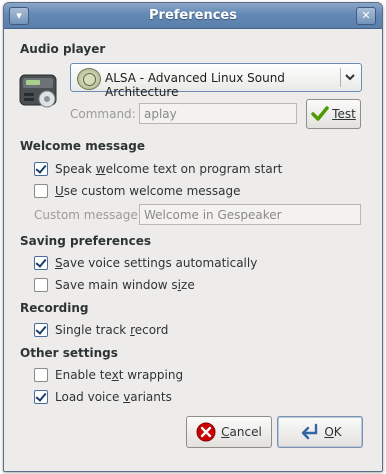 The image size is (386, 474). What do you see at coordinates (38, 91) in the screenshot?
I see `audio-device-icon` at bounding box center [38, 91].